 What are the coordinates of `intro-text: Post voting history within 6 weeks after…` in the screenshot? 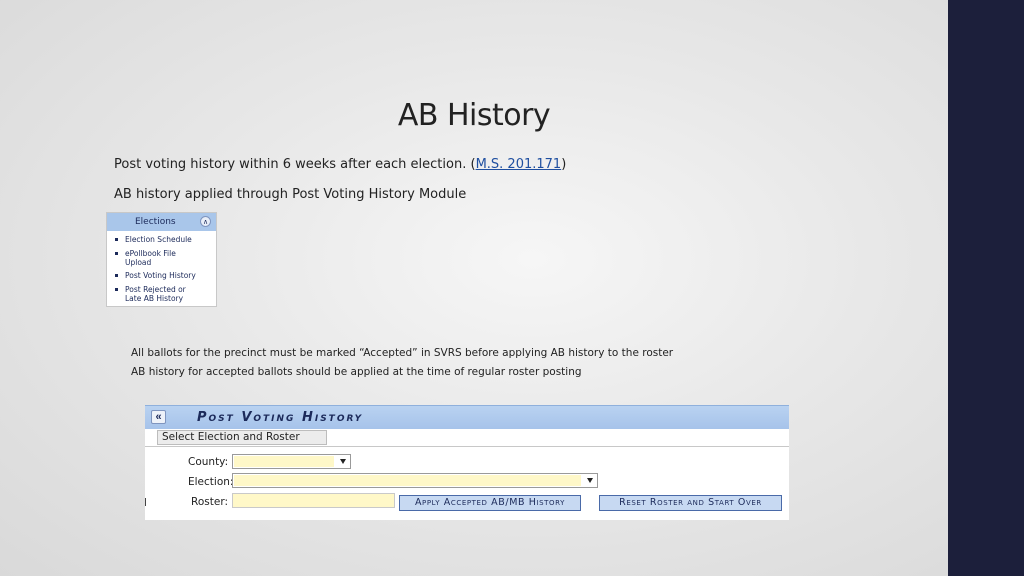 It's located at (295, 164).